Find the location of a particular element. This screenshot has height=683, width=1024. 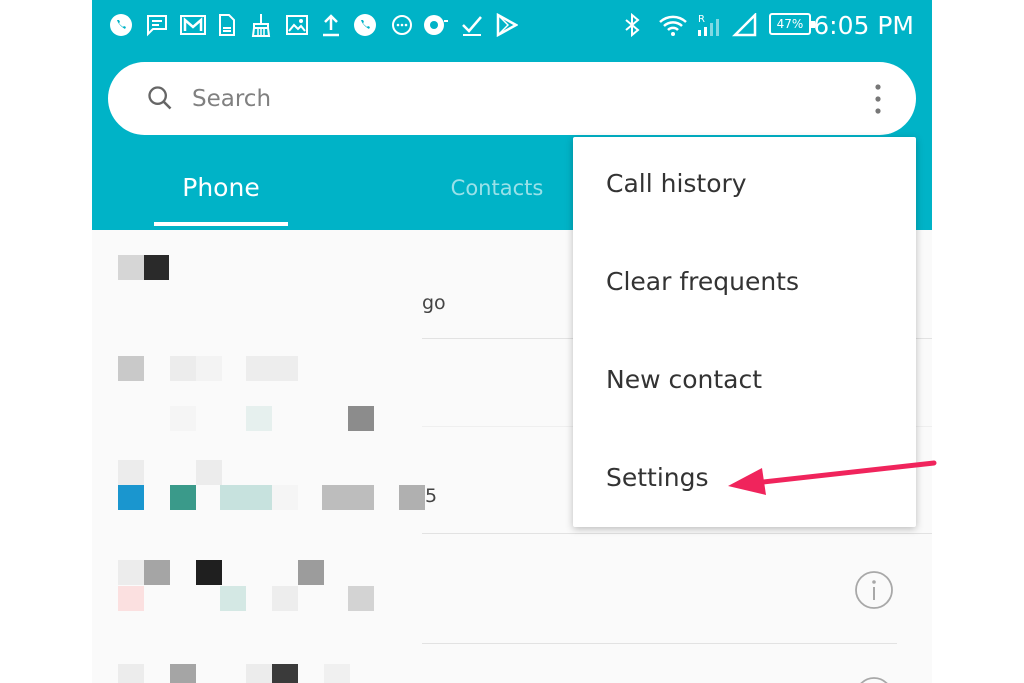

tab-phone: Phone is located at coordinates (221, 194).